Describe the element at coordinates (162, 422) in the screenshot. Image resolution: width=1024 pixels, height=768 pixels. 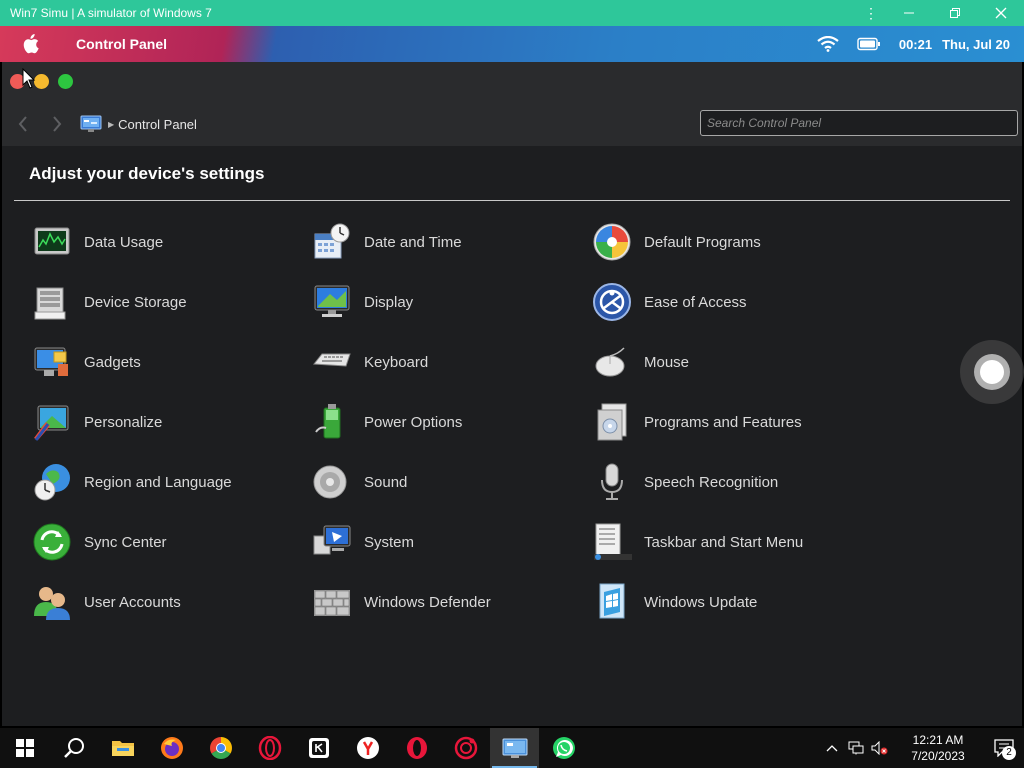
I see `item-personalize: Personalize` at that location.